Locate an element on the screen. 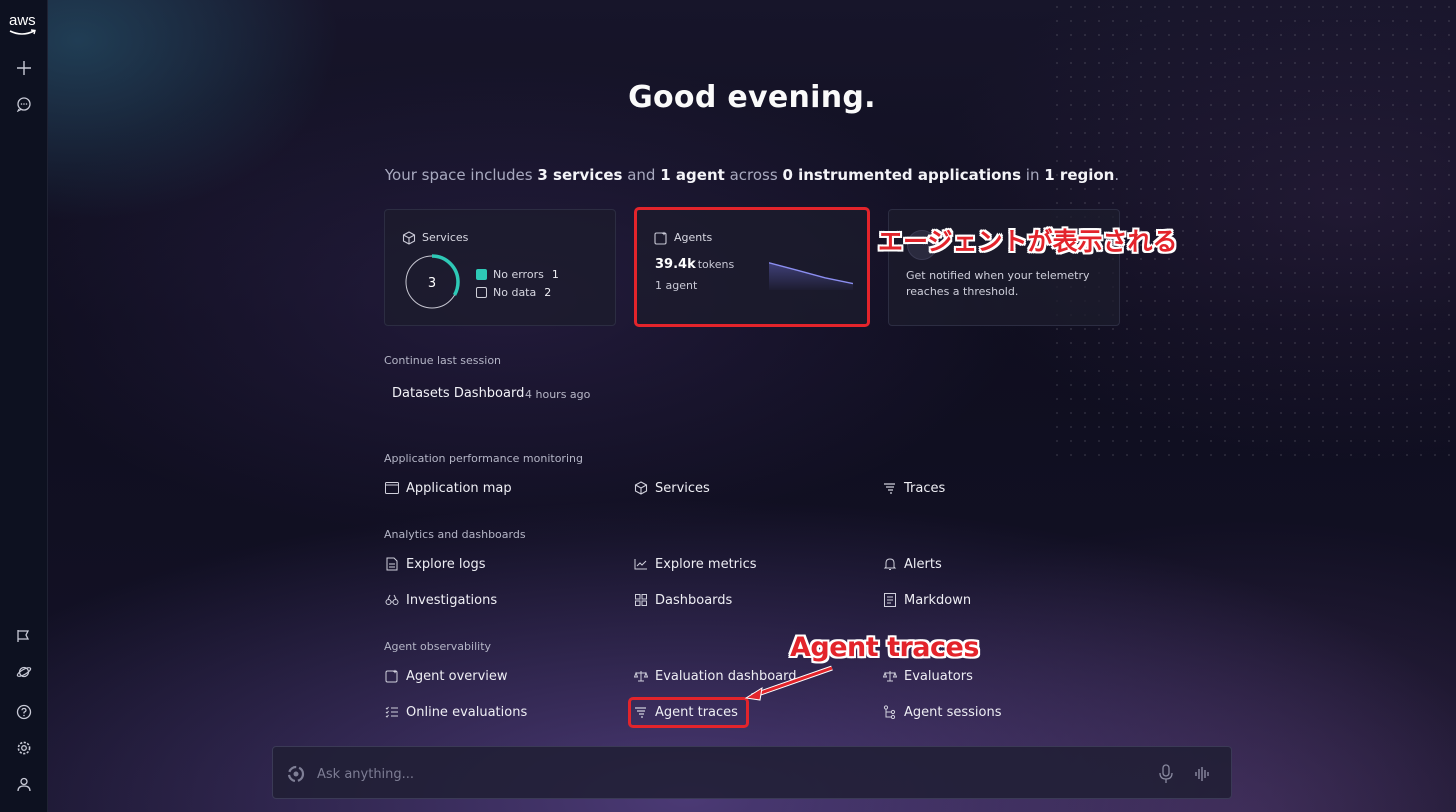  voice-waveform-icon is located at coordinates (1202, 776).